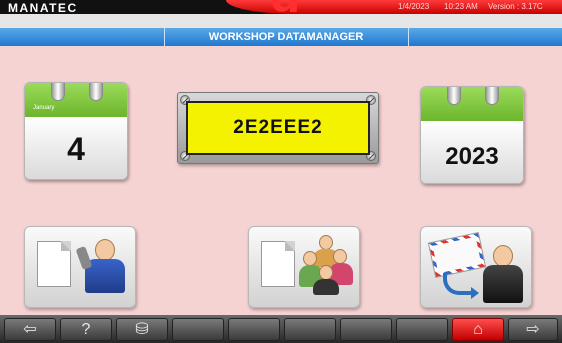  I want to click on title-bar: WORKSHOP DATAMANAGER, so click(281, 37).